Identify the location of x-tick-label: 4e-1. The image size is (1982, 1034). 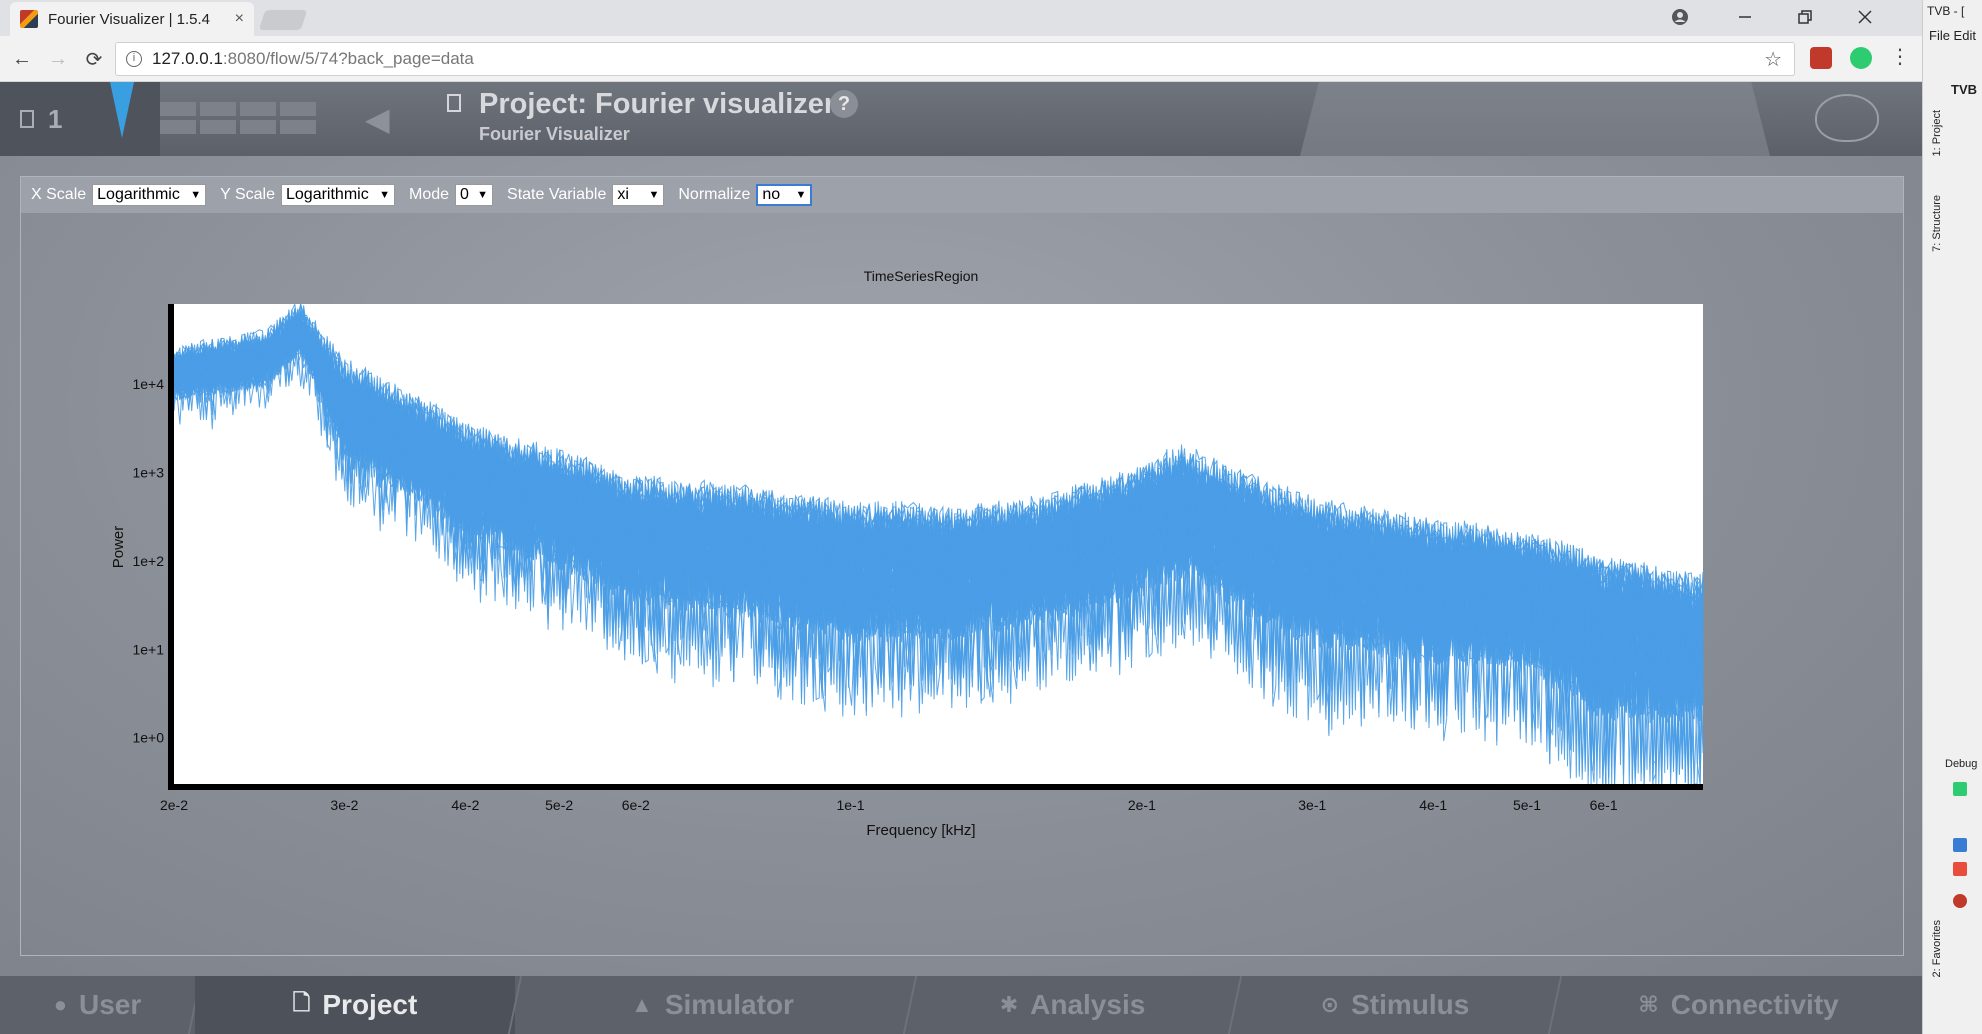
(1433, 805).